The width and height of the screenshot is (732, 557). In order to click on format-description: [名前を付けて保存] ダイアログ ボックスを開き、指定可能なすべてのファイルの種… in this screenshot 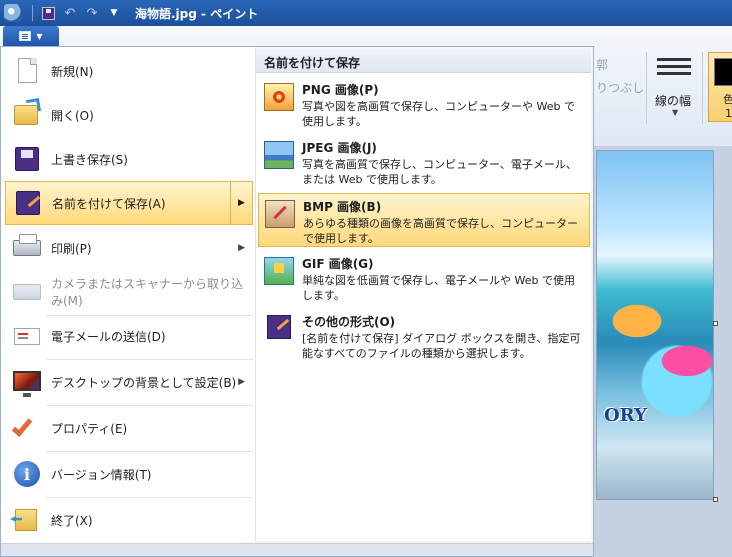, I will do `click(441, 346)`.